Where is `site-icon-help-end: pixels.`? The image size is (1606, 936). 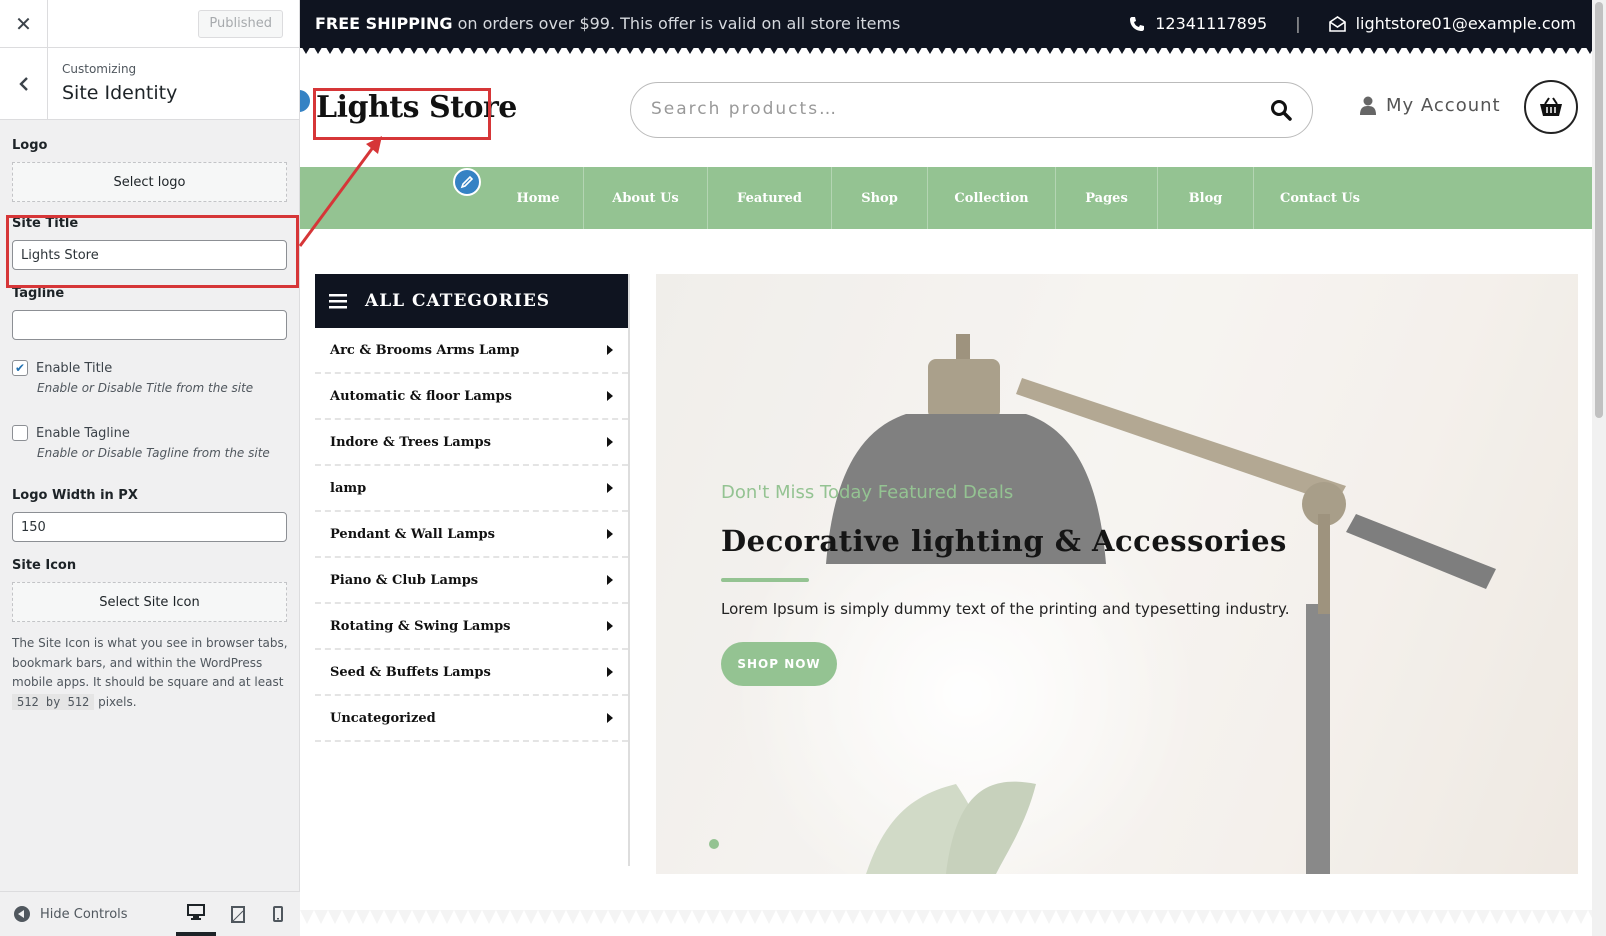 site-icon-help-end: pixels. is located at coordinates (117, 701).